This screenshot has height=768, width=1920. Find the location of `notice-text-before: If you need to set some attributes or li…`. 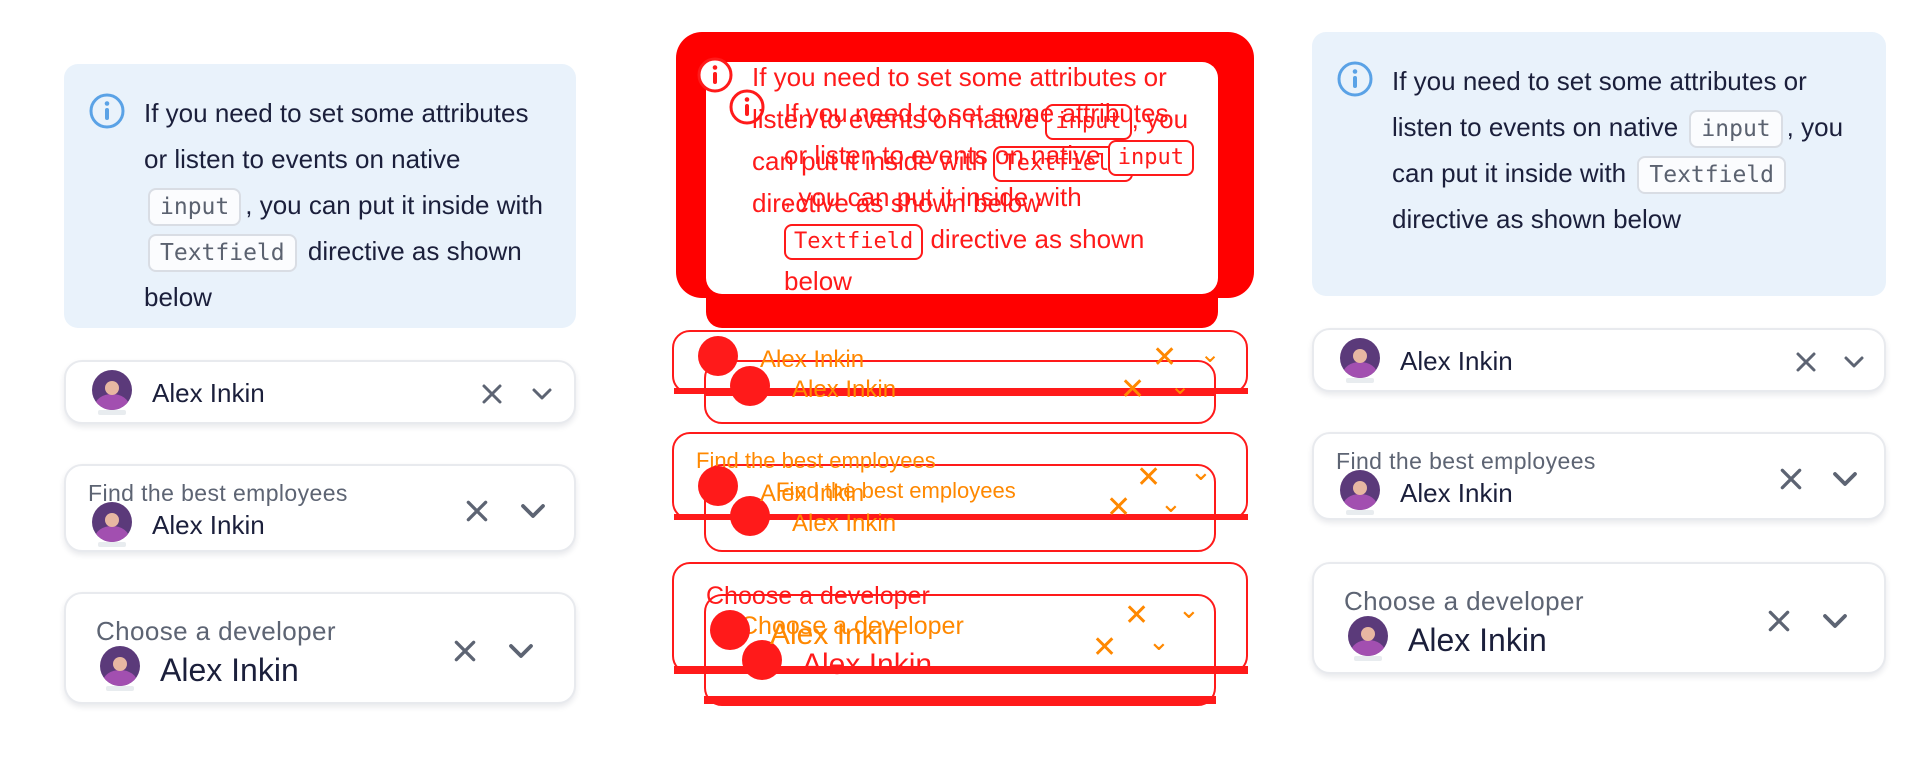

notice-text-before: If you need to set some attributes or li… is located at coordinates (336, 136).